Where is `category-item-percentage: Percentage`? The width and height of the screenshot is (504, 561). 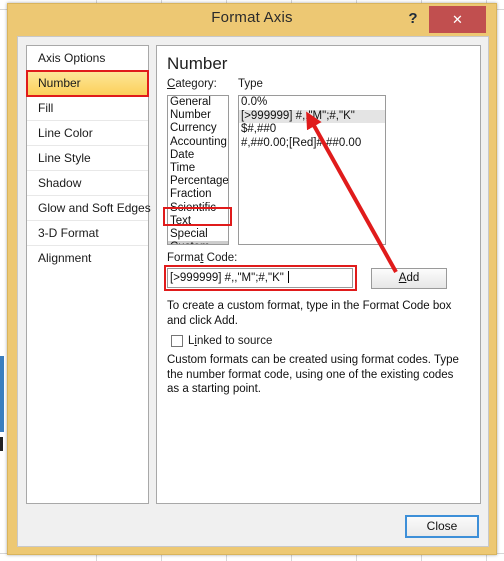 category-item-percentage: Percentage is located at coordinates (198, 181).